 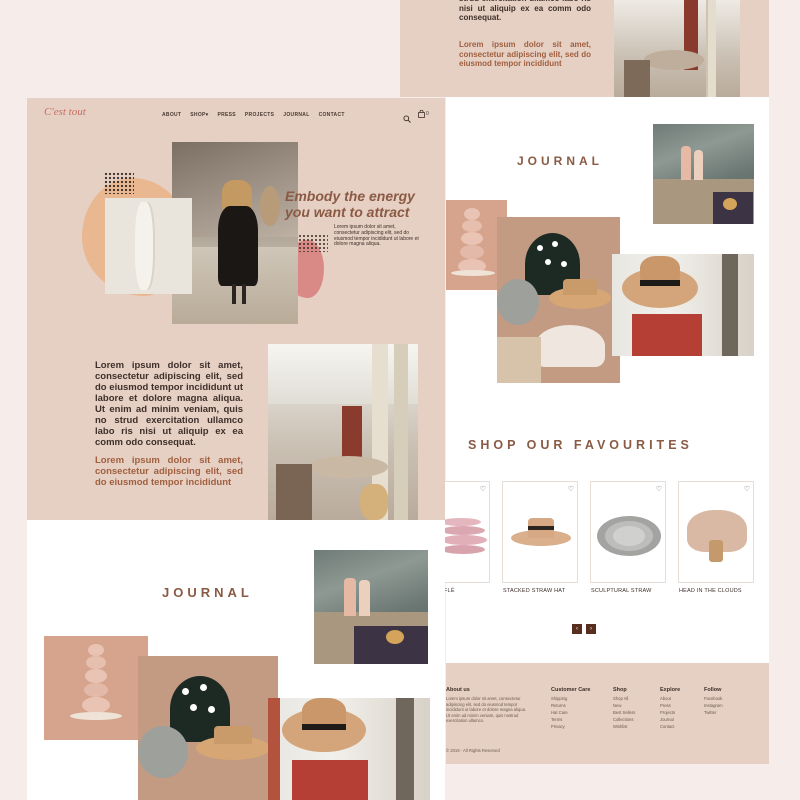 What do you see at coordinates (713, 698) in the screenshot?
I see `footer-link: Facebook` at bounding box center [713, 698].